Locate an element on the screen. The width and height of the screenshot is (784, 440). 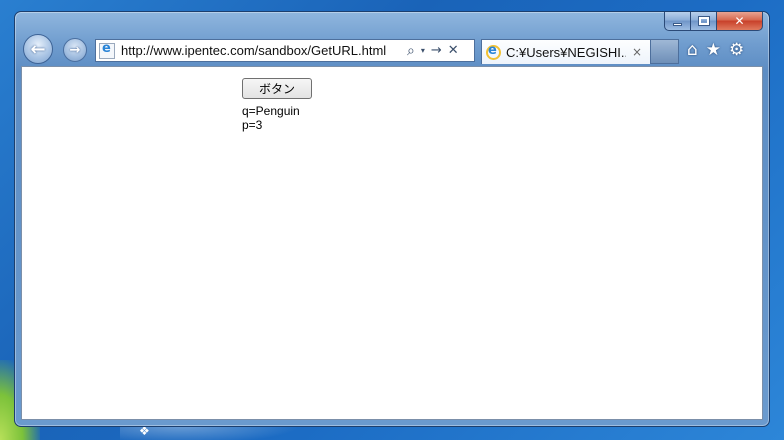
query-line-q: q=Penguin is located at coordinates (271, 111).